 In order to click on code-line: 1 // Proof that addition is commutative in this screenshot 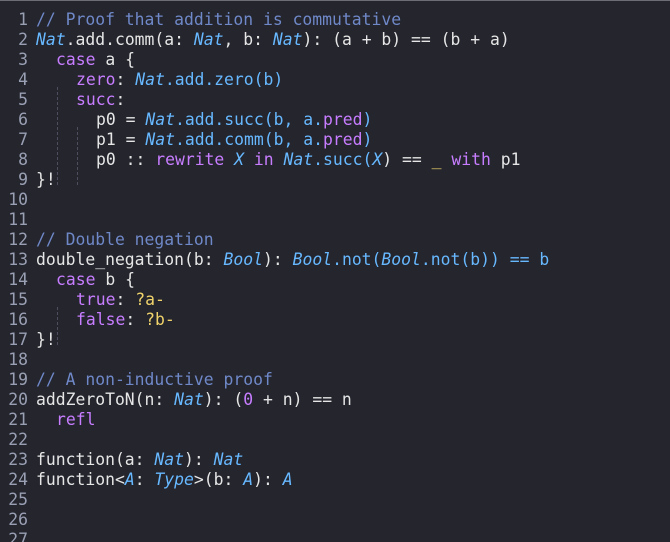, I will do `click(335, 20)`.